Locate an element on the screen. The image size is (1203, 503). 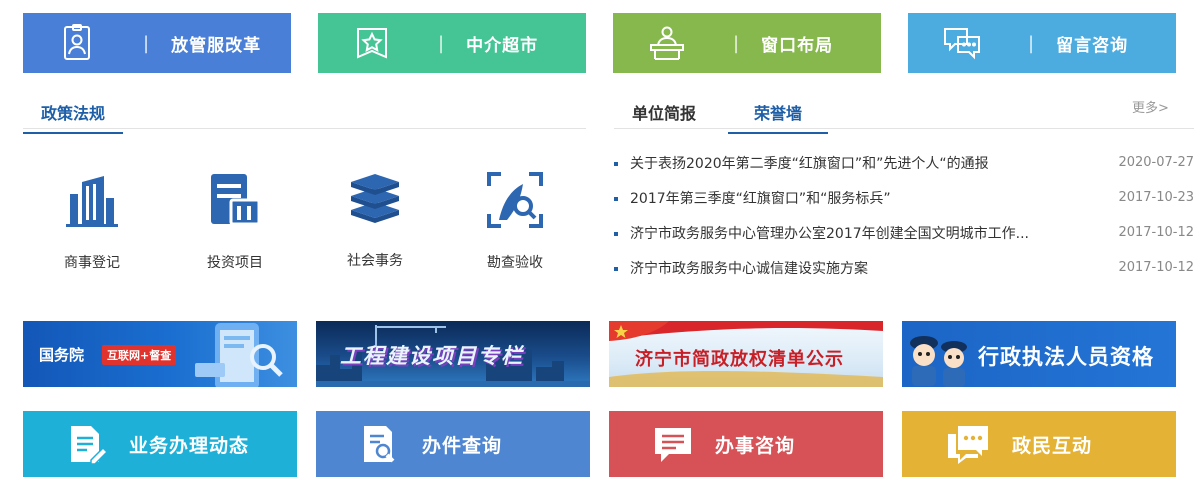
more-link: 更多> is located at coordinates (1150, 106).